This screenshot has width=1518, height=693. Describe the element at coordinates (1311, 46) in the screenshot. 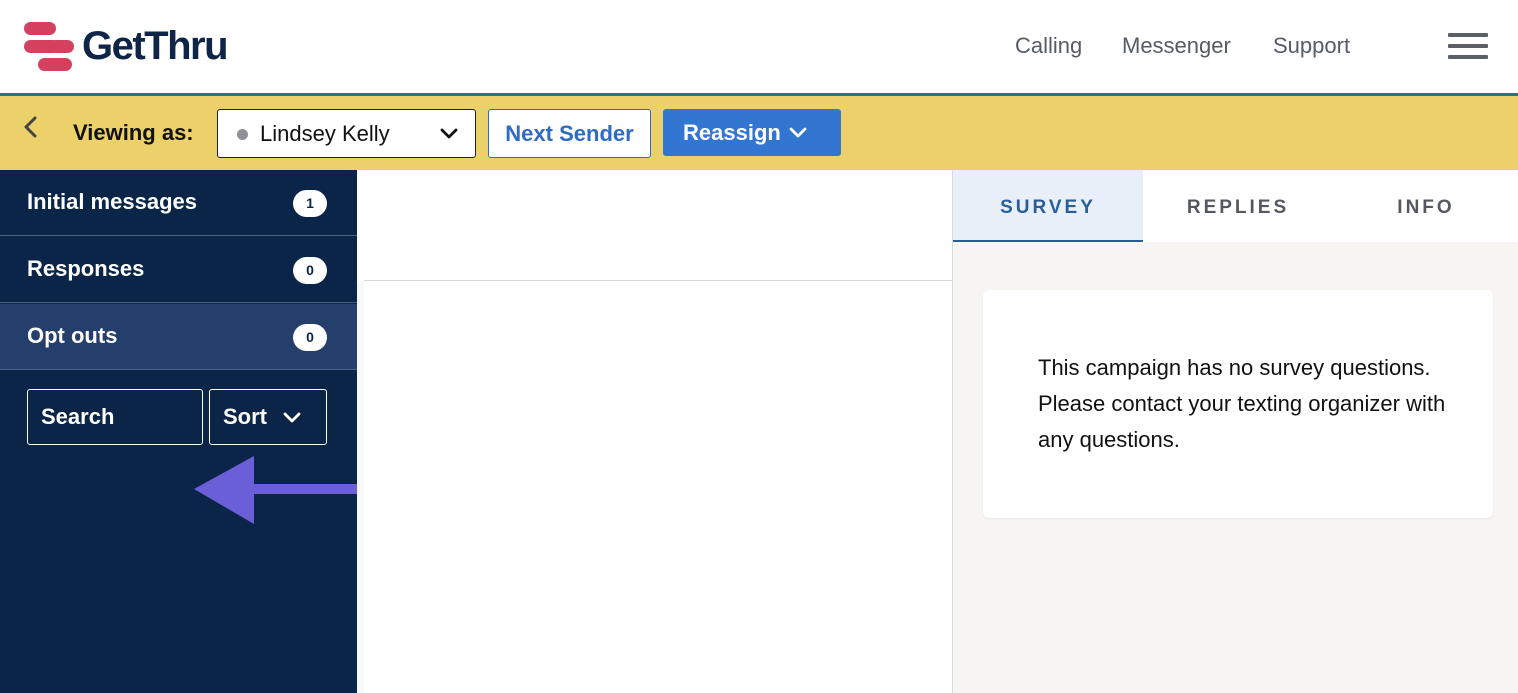

I see `nav-support: Support` at that location.